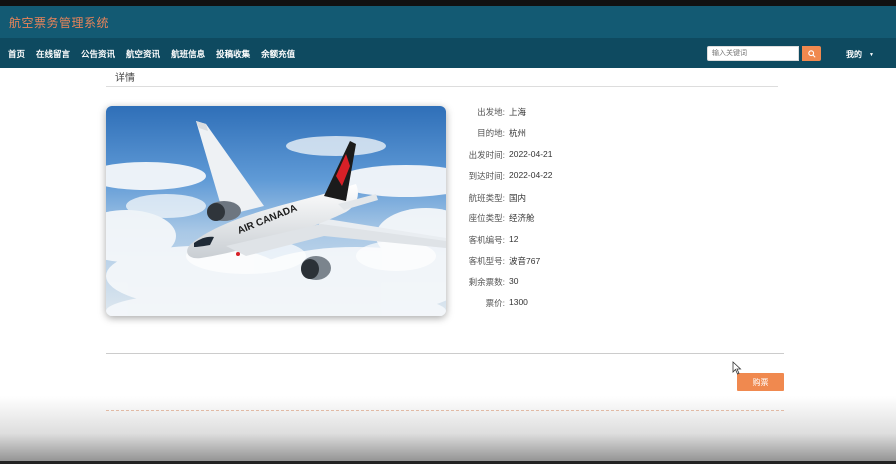 This screenshot has width=896, height=464. I want to click on detail-value: 杭州, so click(517, 133).